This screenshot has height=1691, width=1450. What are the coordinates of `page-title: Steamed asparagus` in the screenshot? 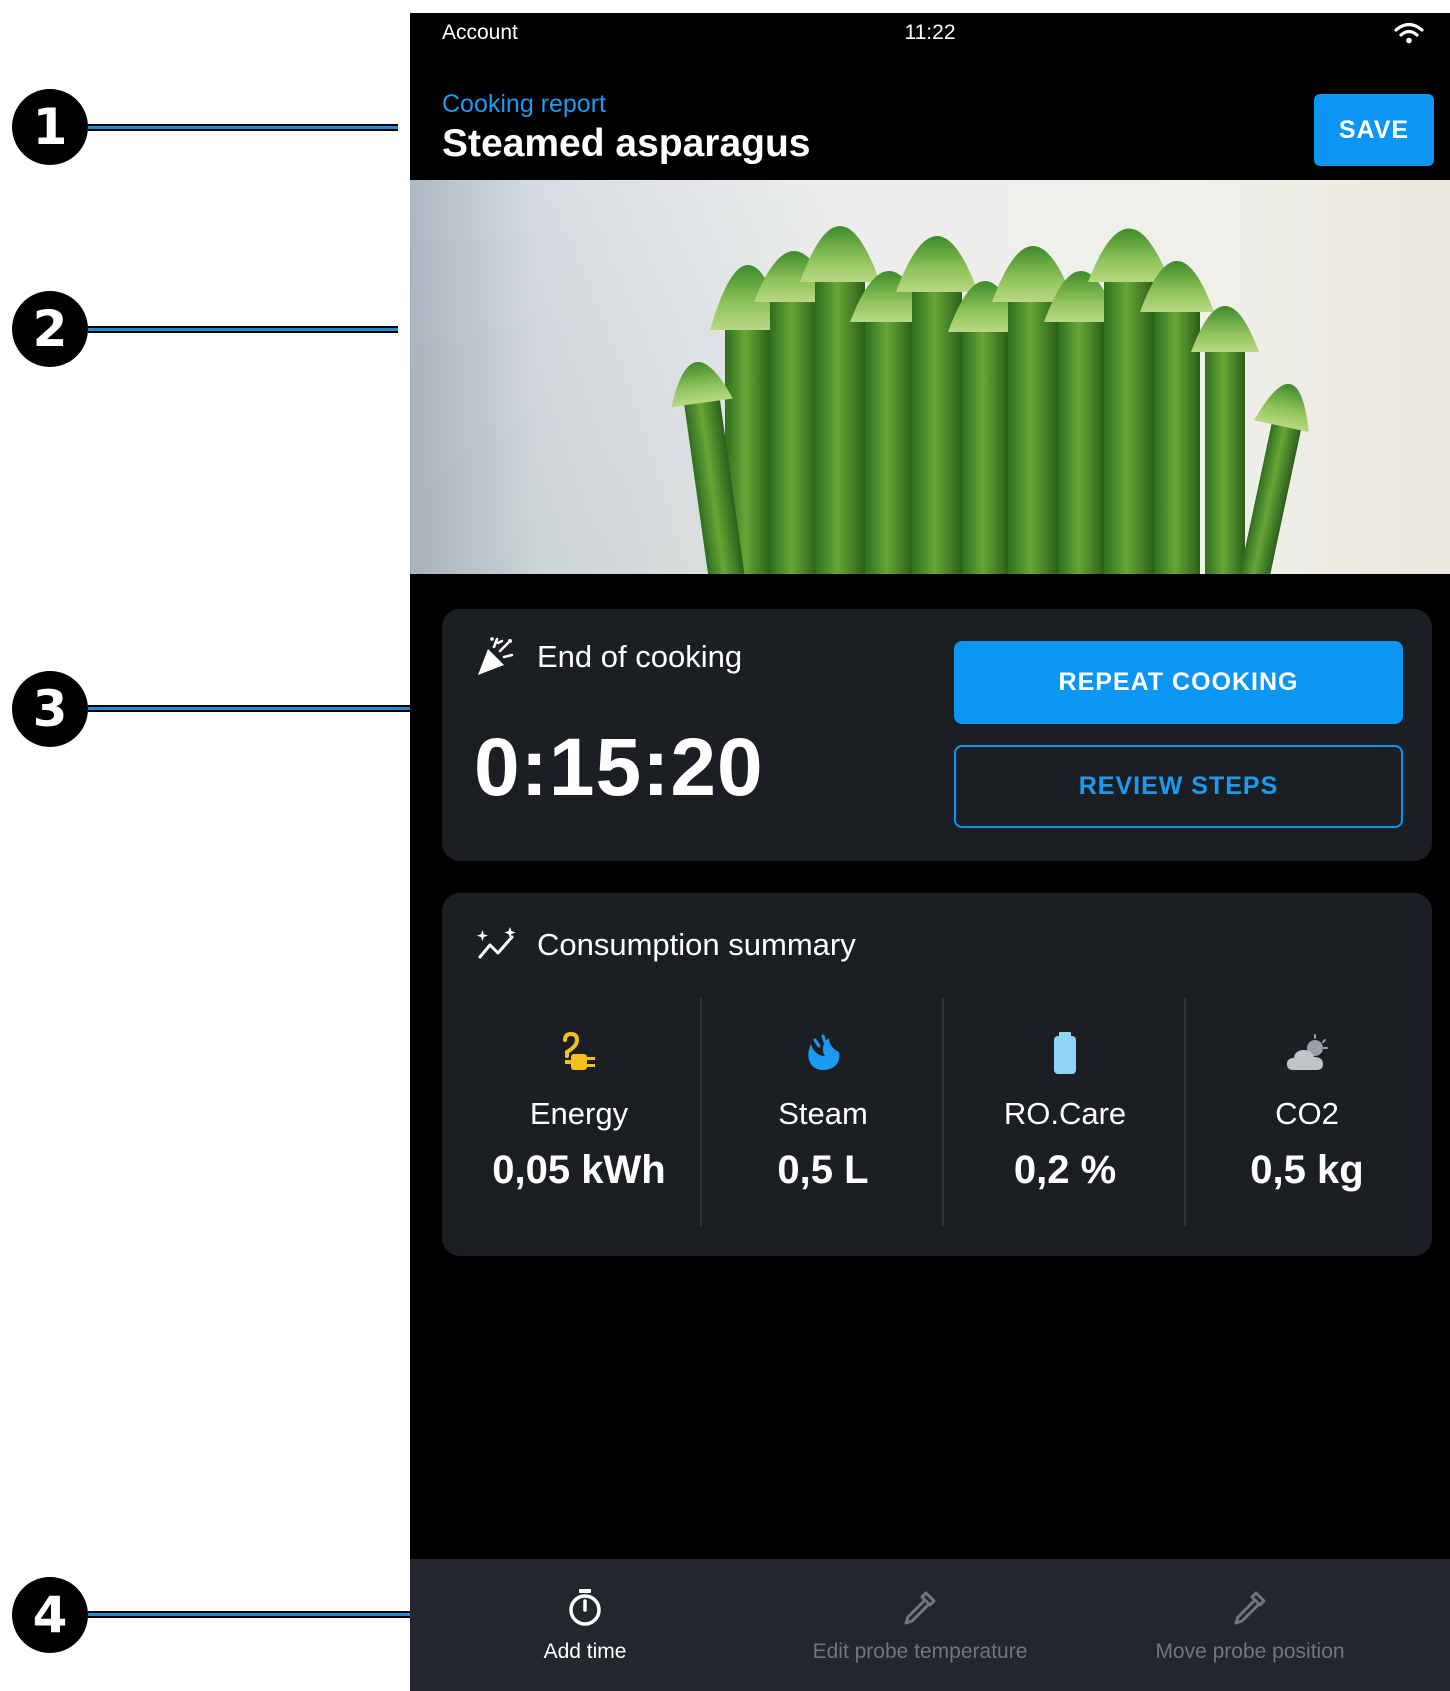 It's located at (626, 143).